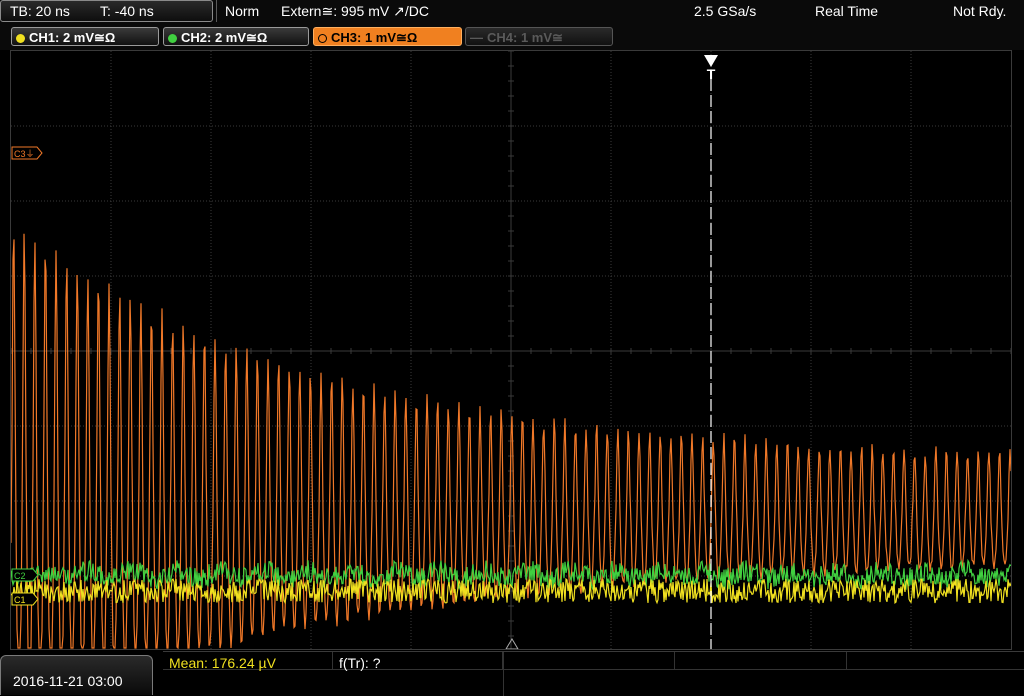 This screenshot has width=1024, height=696. I want to click on ch3-reference-label: C3⏚, so click(24, 154).